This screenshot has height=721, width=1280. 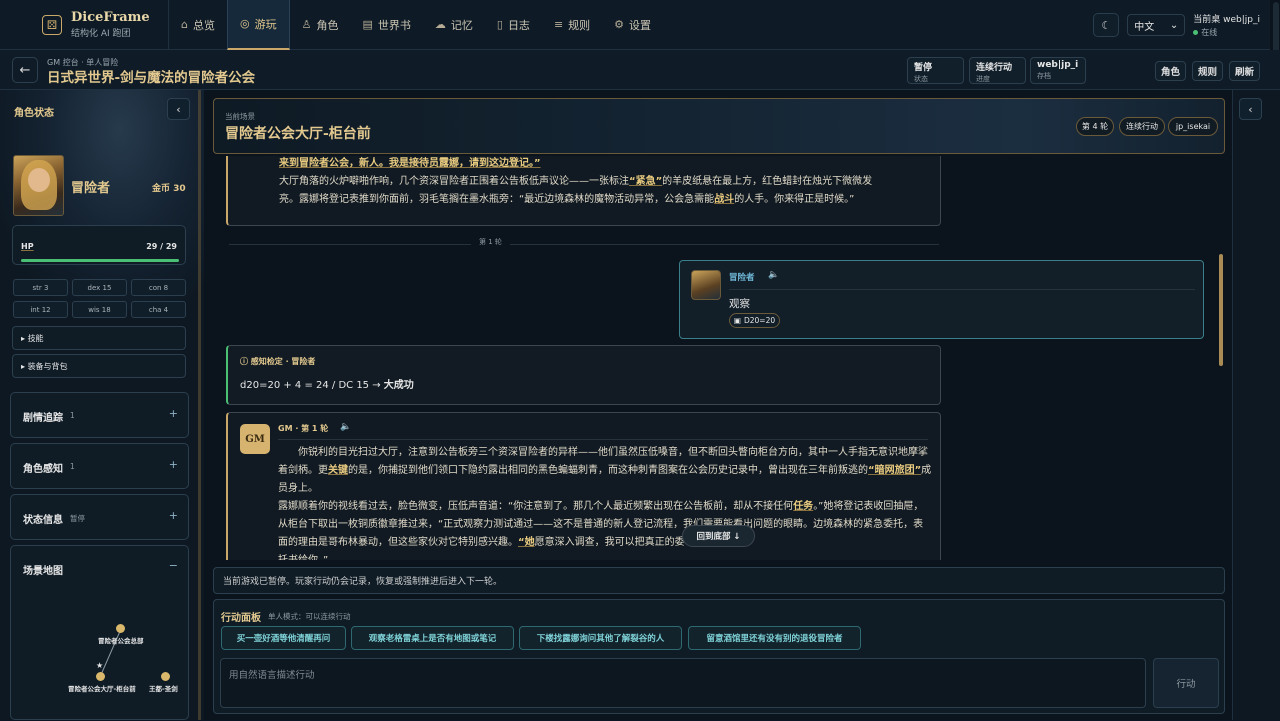 What do you see at coordinates (645, 181) in the screenshot?
I see `keyword-highlight: “紧急”` at bounding box center [645, 181].